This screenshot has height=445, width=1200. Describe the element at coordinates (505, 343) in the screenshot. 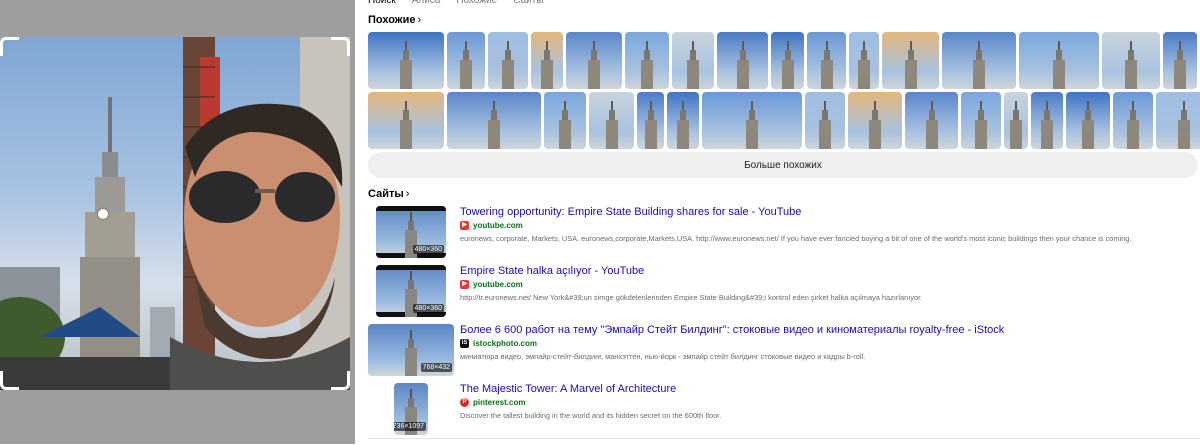

I see `site-domain: istockphoto.com` at that location.